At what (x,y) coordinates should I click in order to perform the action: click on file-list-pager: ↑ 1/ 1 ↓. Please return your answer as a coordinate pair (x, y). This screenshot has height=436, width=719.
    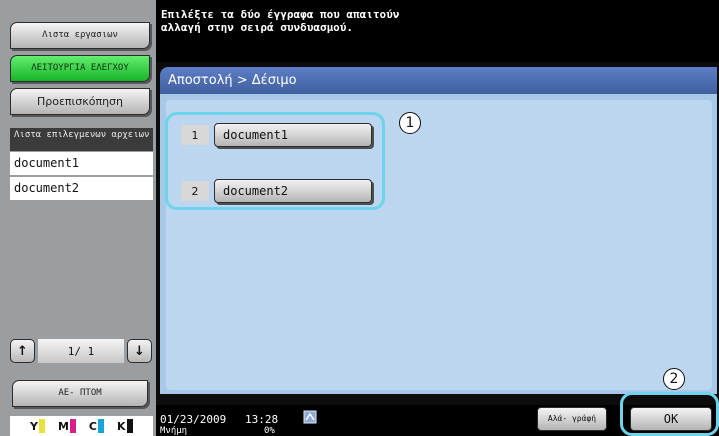
    Looking at the image, I should click on (81, 351).